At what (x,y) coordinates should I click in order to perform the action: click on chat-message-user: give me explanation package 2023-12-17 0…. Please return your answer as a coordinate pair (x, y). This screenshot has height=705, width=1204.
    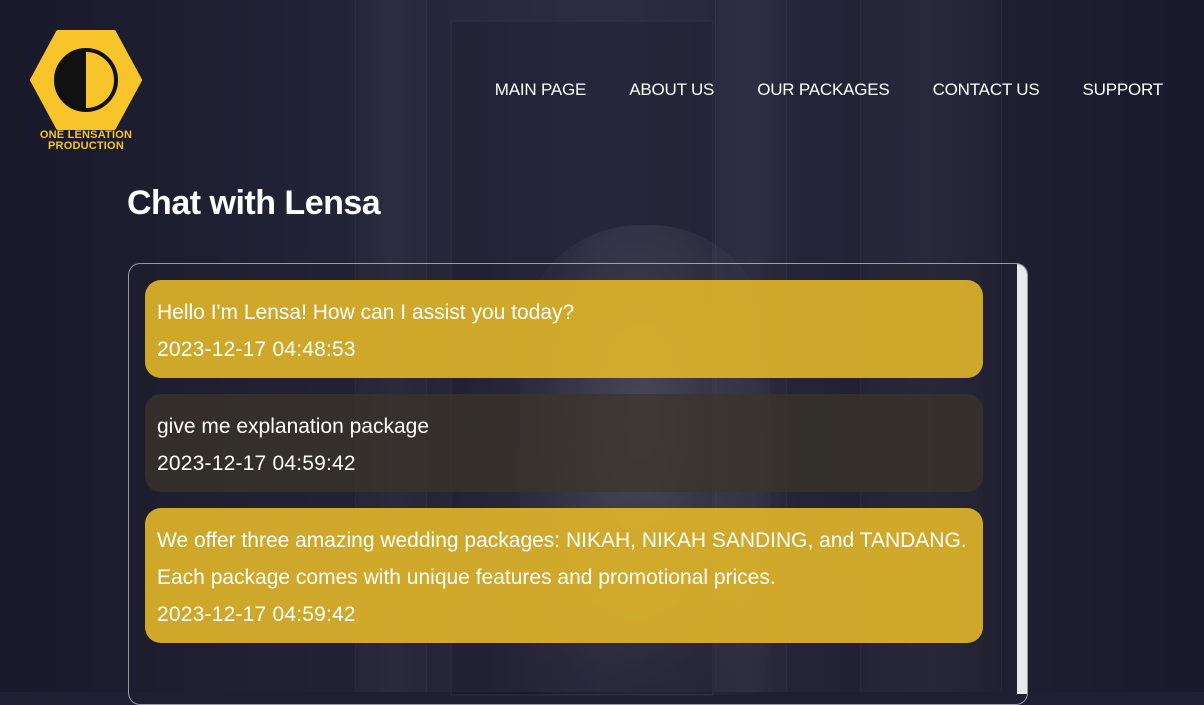
    Looking at the image, I should click on (564, 443).